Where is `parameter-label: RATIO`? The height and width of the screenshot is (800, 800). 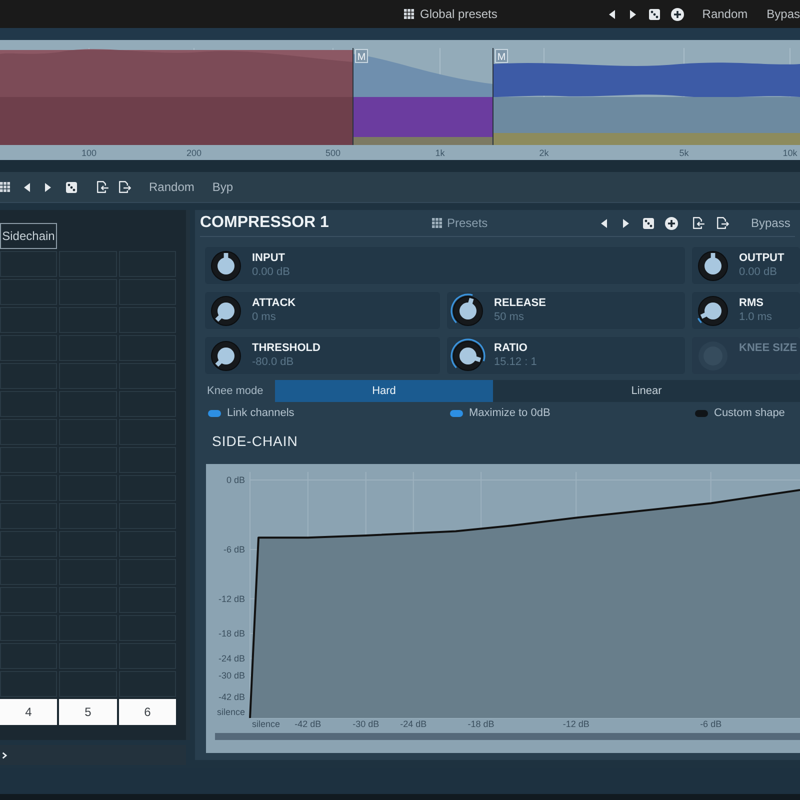
parameter-label: RATIO is located at coordinates (511, 348).